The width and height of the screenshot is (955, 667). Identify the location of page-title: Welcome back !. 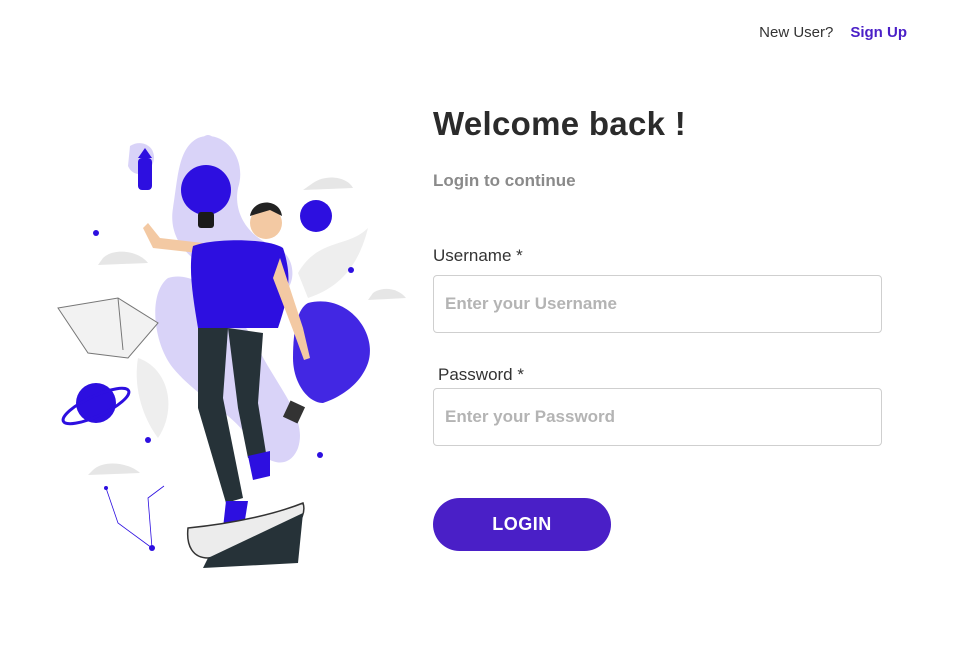
(560, 123).